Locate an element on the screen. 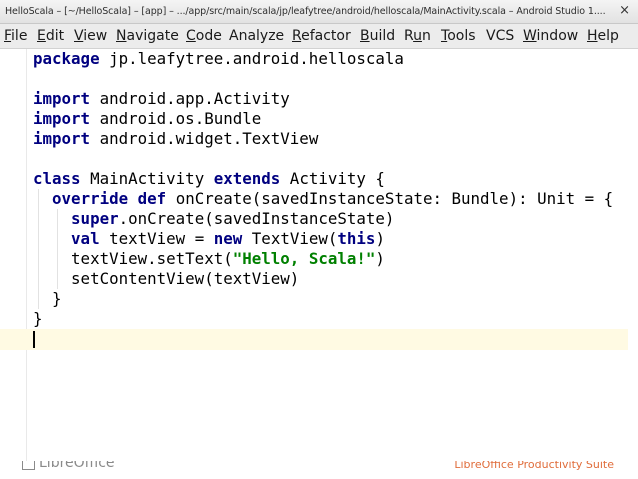  code-token: TextView( is located at coordinates (290, 238).